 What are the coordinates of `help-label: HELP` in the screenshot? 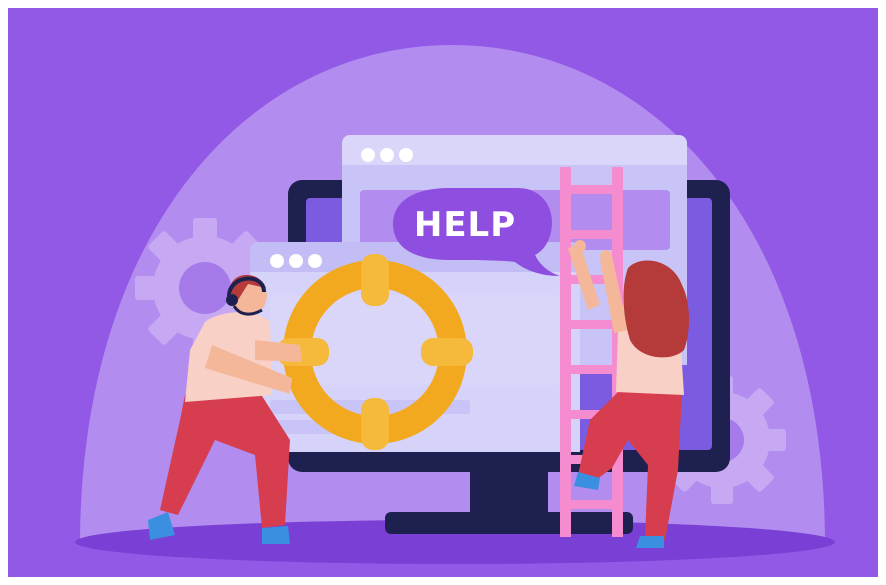 It's located at (465, 225).